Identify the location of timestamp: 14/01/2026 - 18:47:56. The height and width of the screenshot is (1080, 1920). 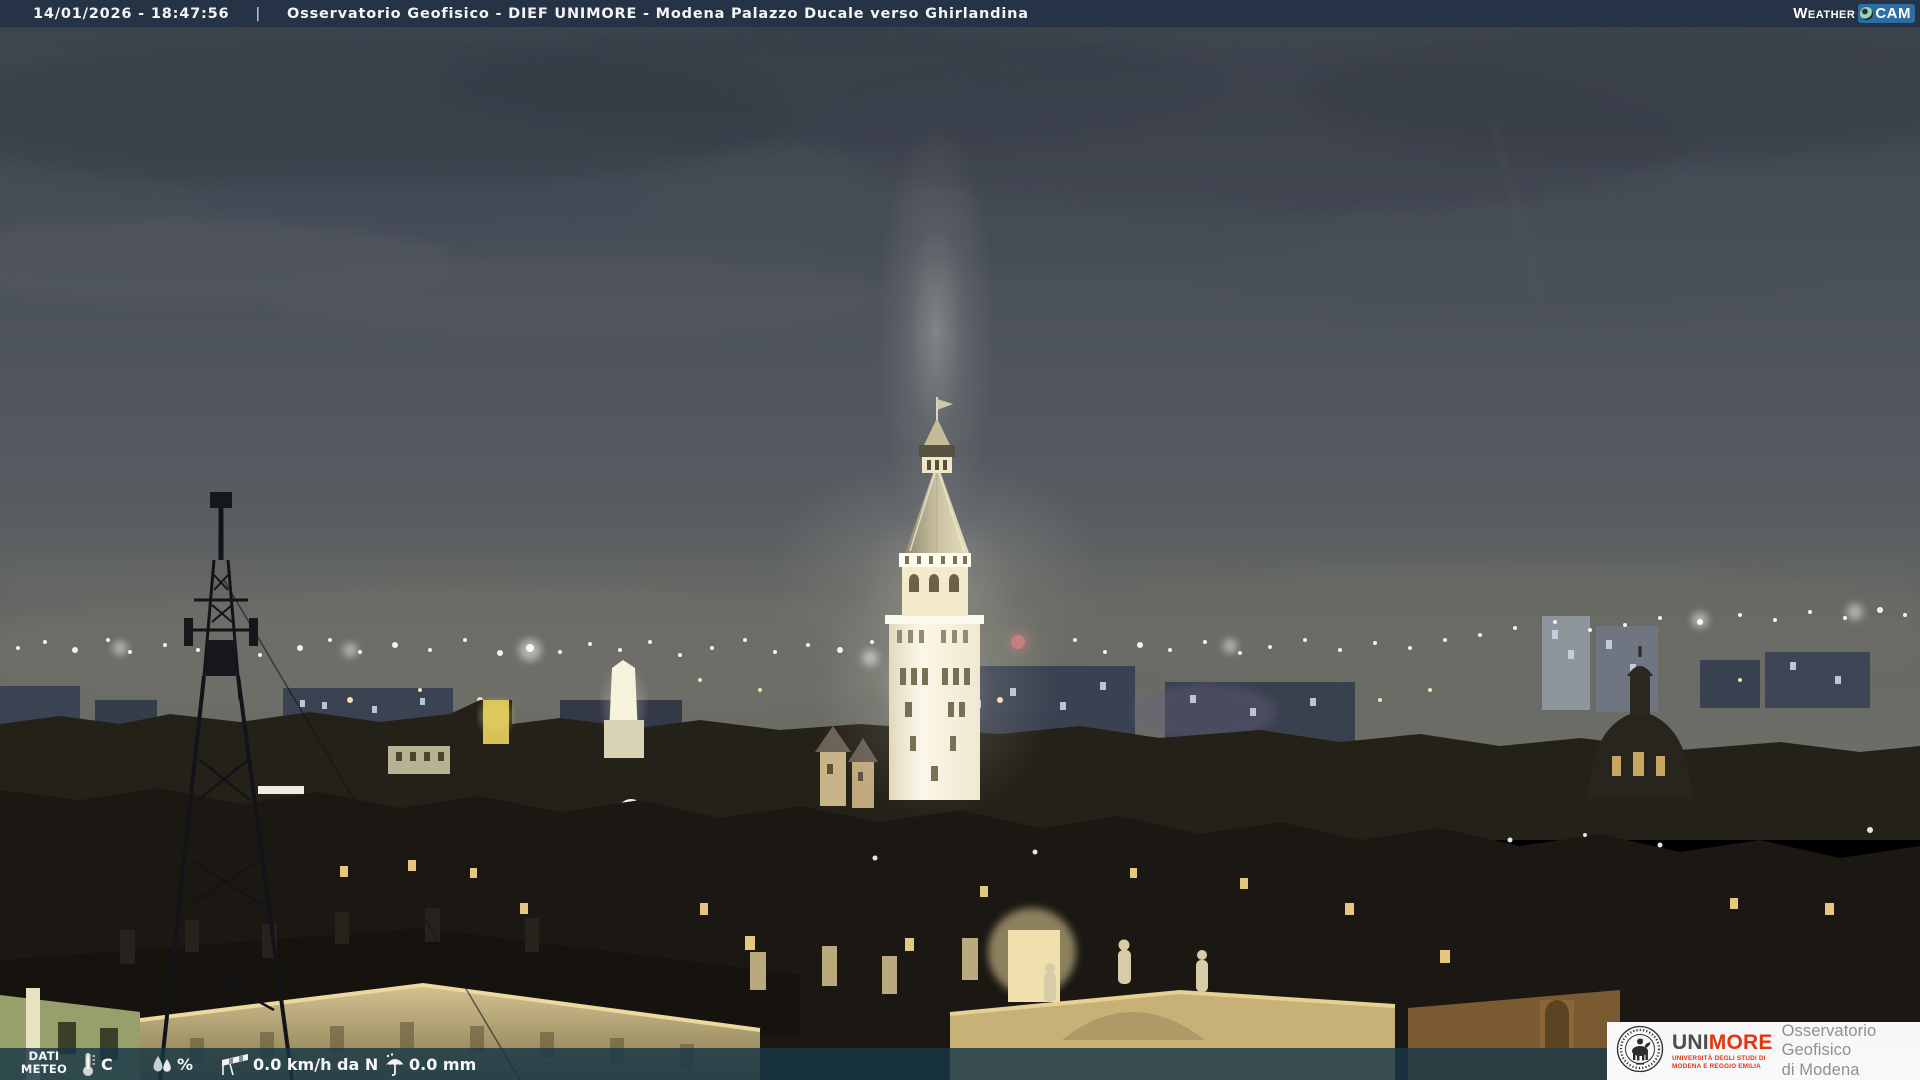
(131, 13).